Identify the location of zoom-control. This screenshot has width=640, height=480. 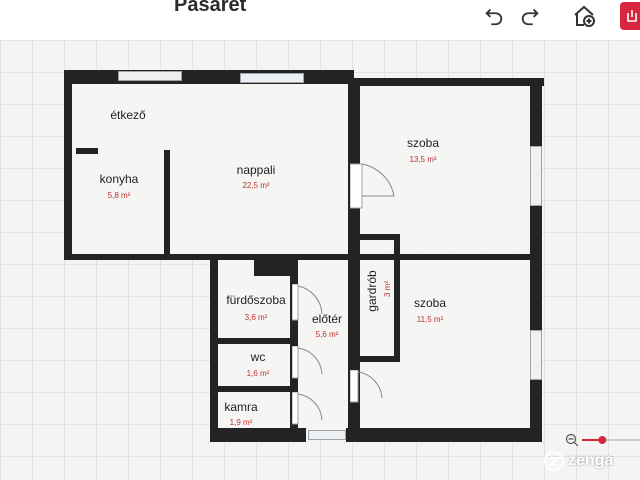
(601, 440).